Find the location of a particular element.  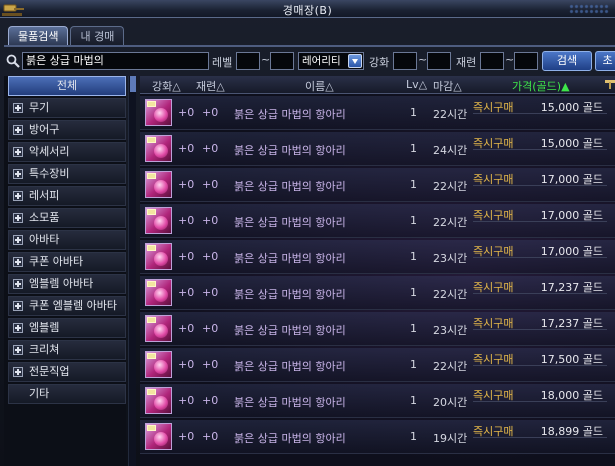

category-consumable: 소모품 is located at coordinates (67, 218).